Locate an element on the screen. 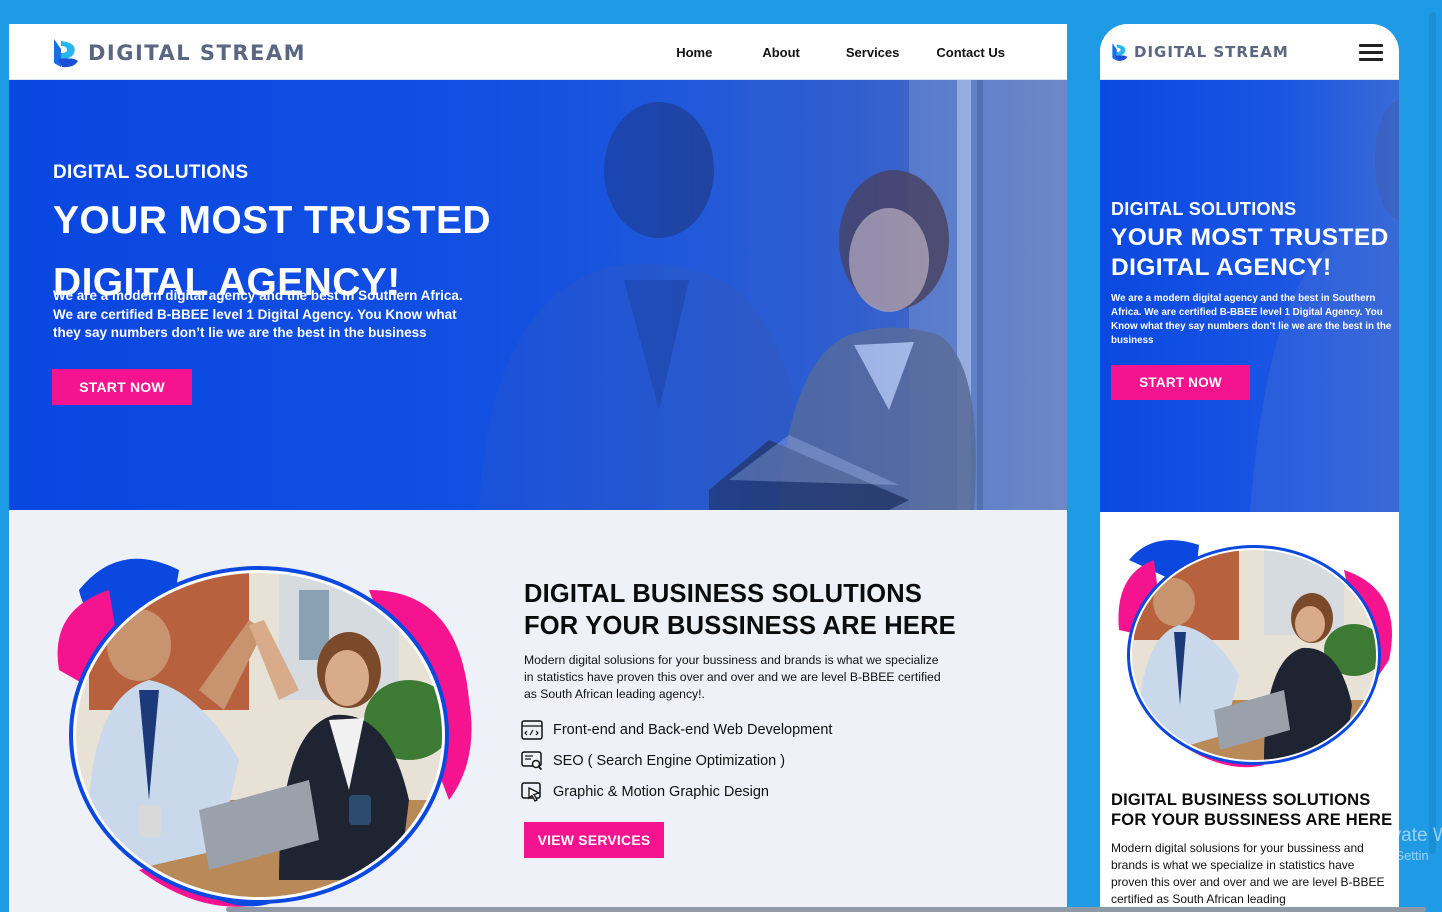 The width and height of the screenshot is (1442, 912). vertical-scrollbar is located at coordinates (1432, 433).